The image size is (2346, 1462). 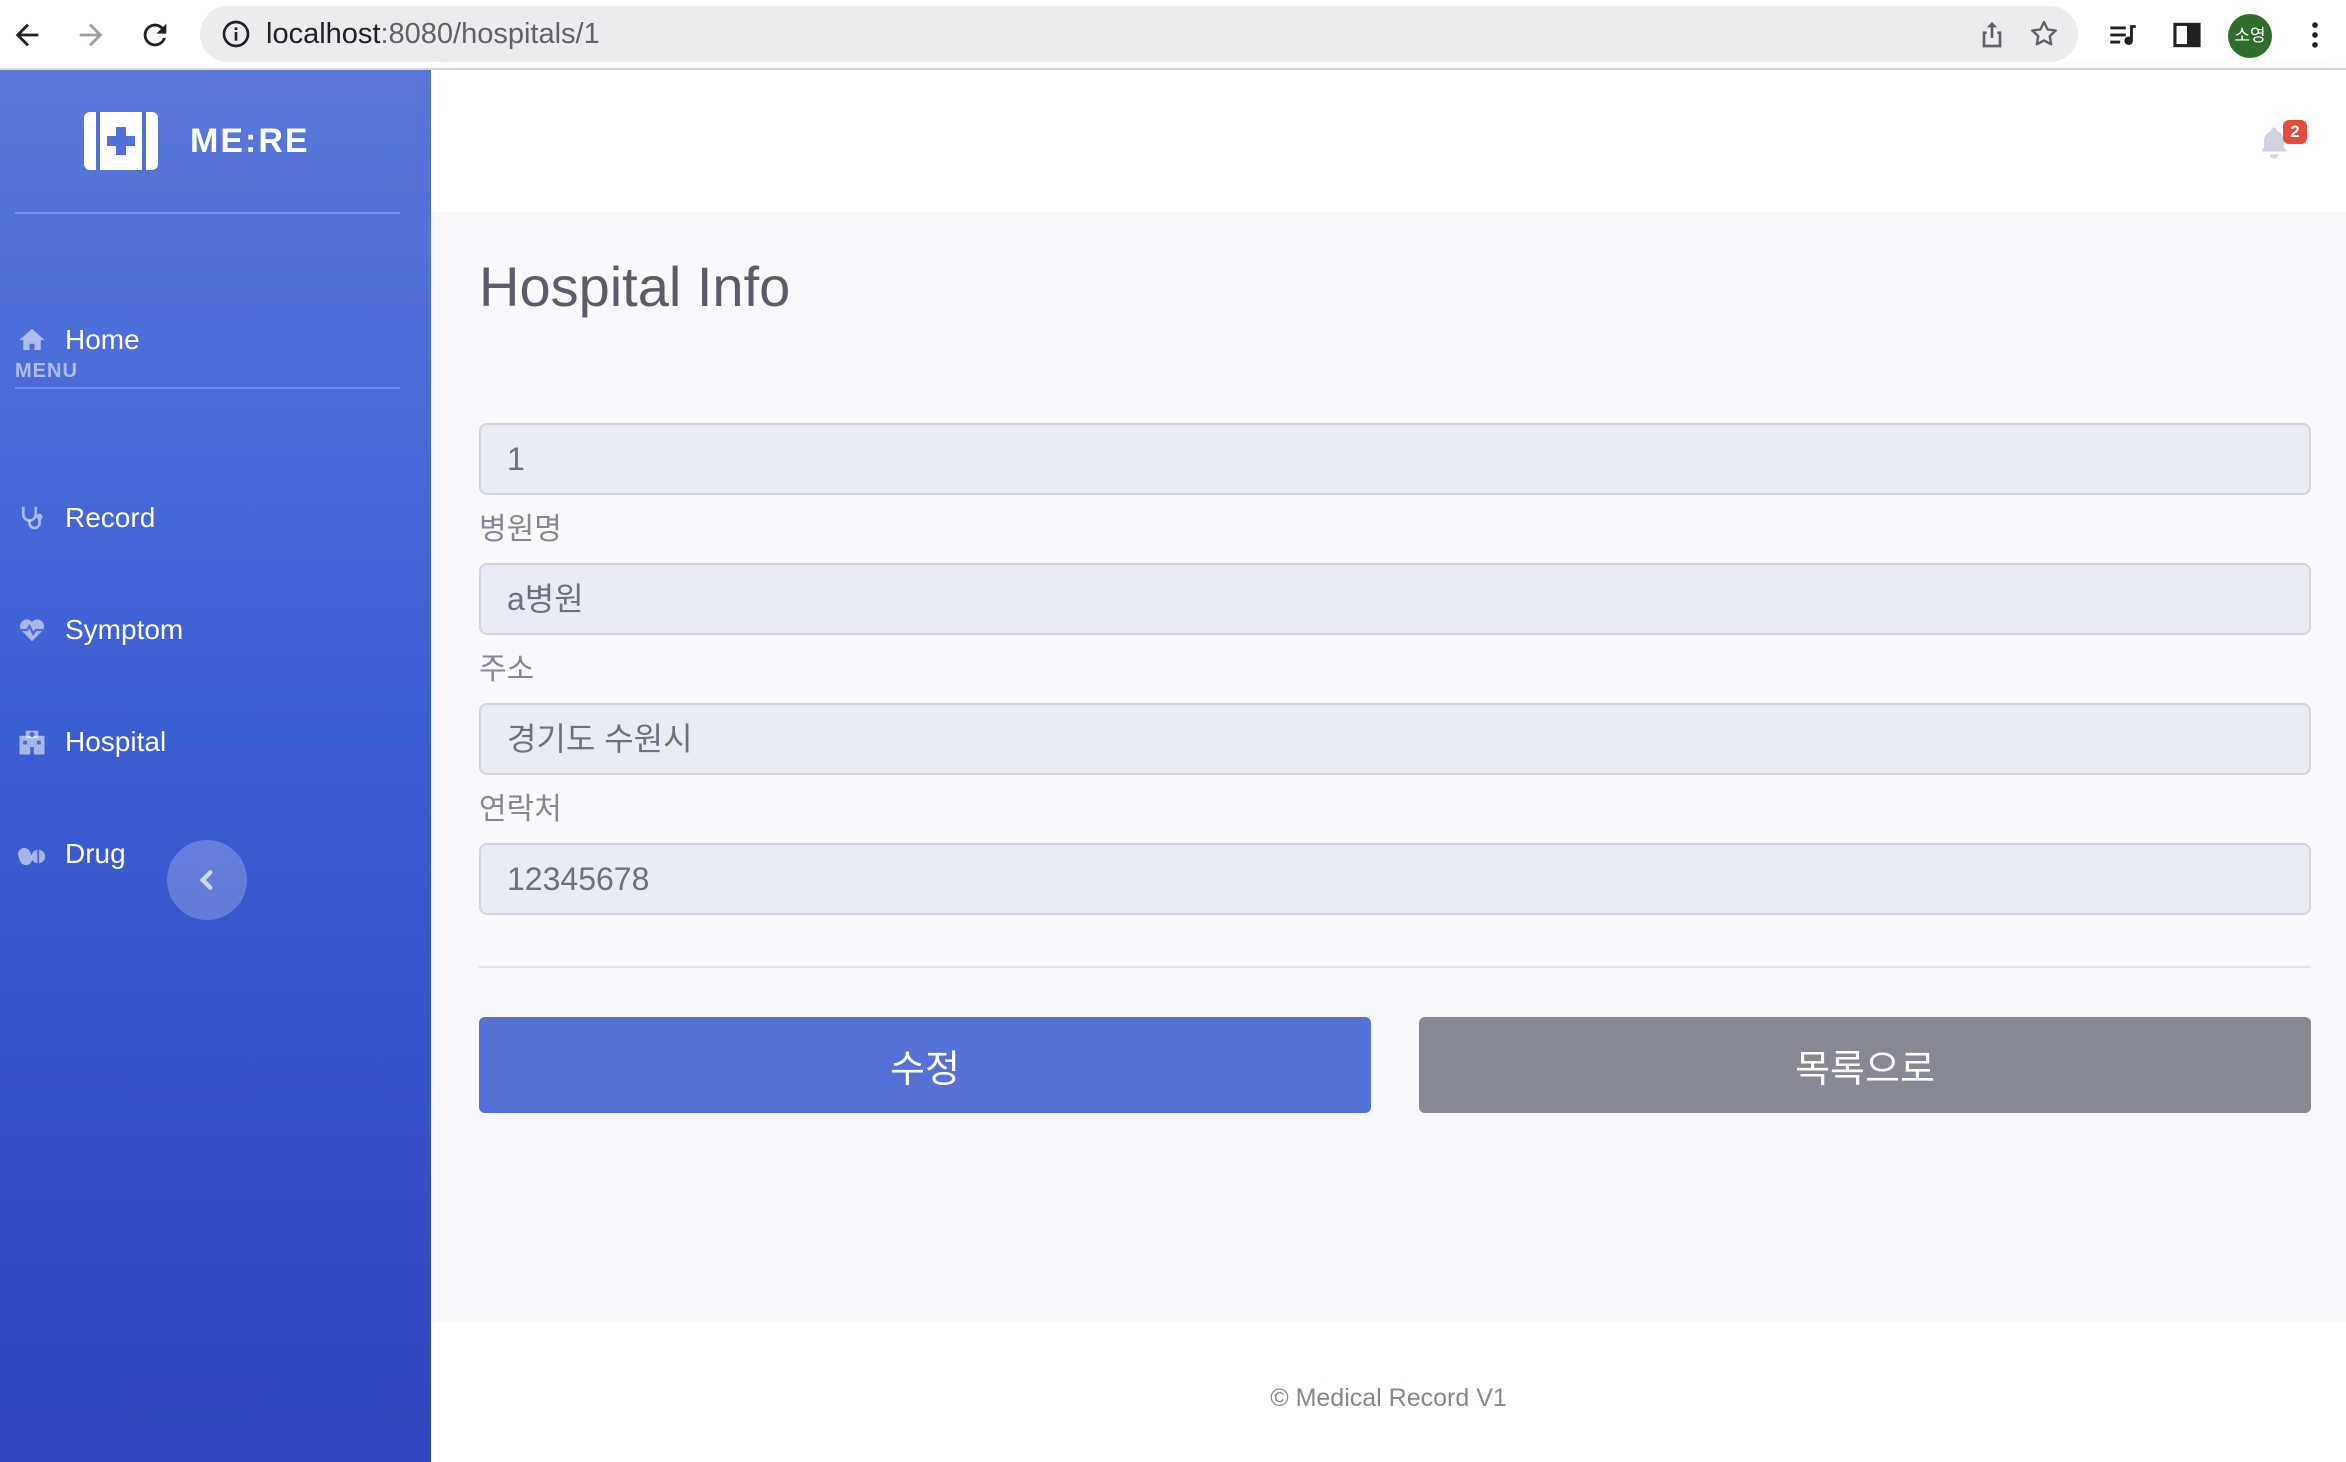 I want to click on hospital-name-field: a병원, so click(x=1395, y=599).